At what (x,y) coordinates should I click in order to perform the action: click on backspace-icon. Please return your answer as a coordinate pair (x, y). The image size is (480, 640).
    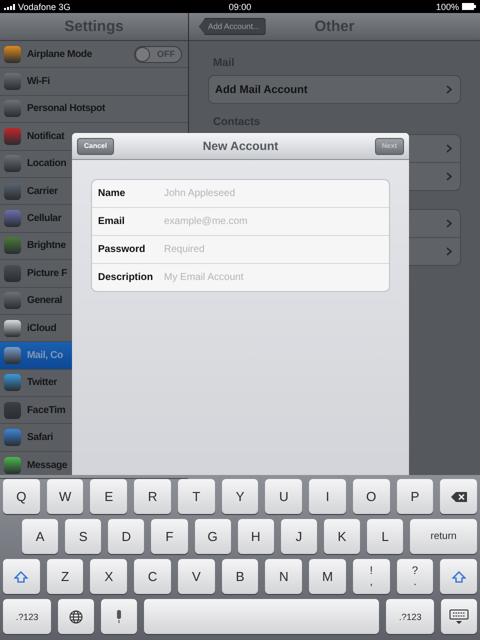
    Looking at the image, I should click on (458, 497).